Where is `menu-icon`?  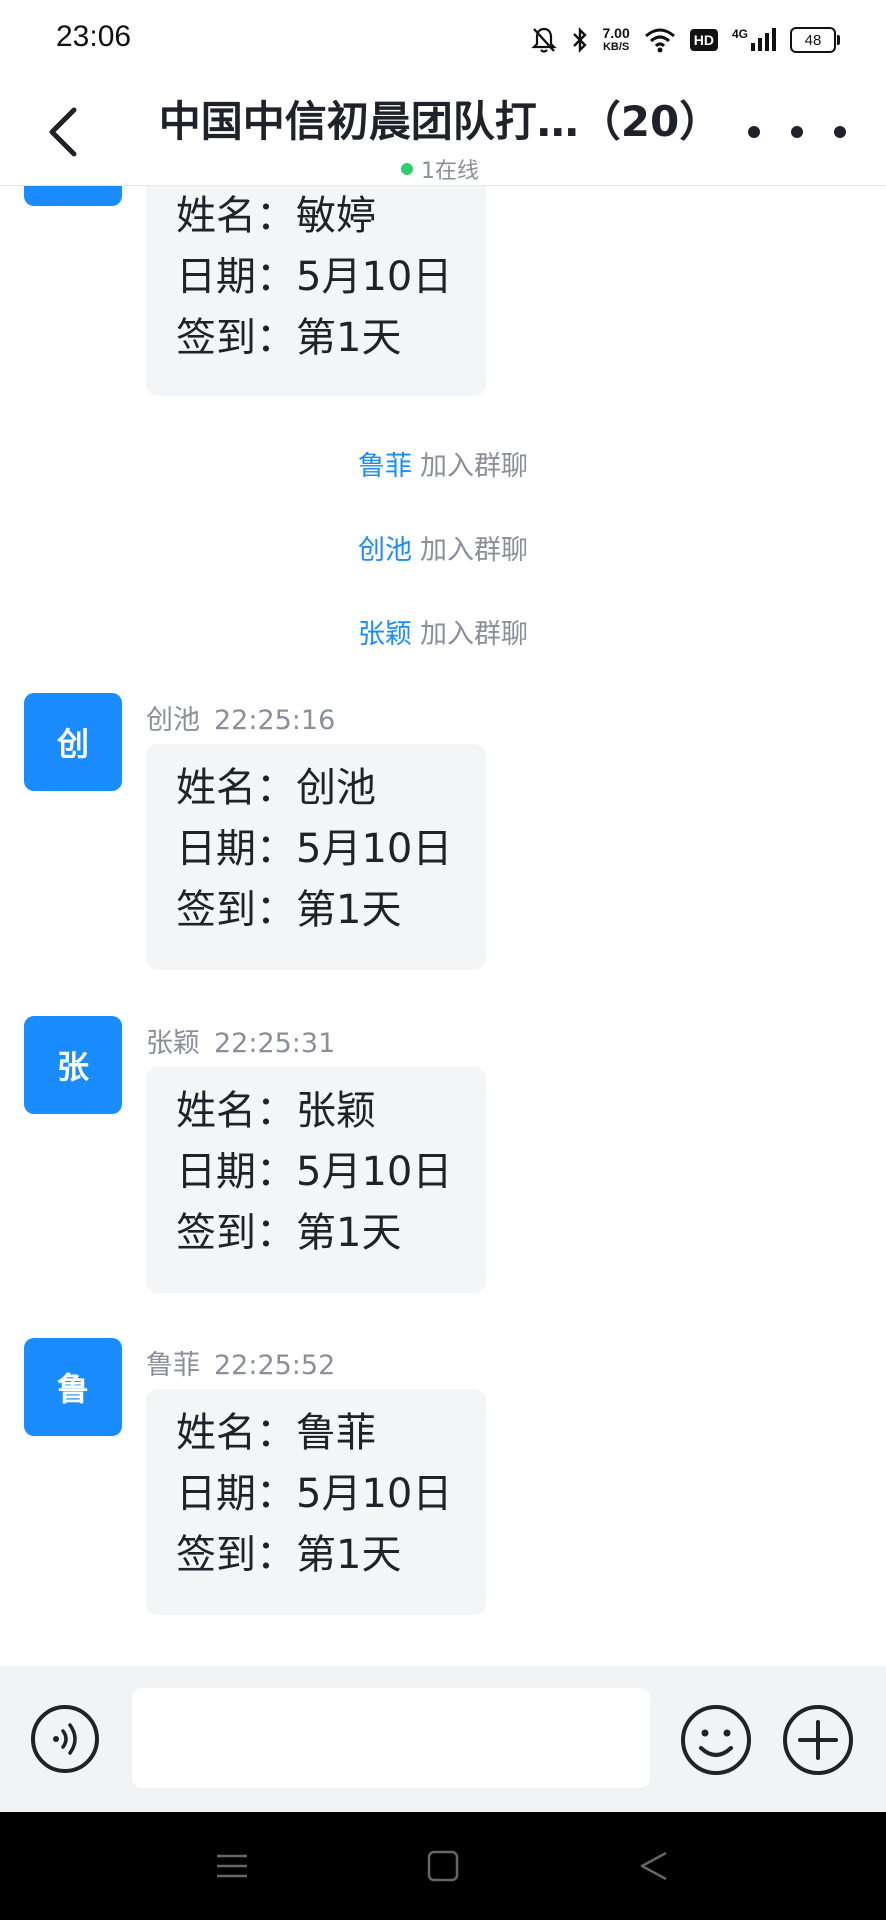 menu-icon is located at coordinates (232, 1866).